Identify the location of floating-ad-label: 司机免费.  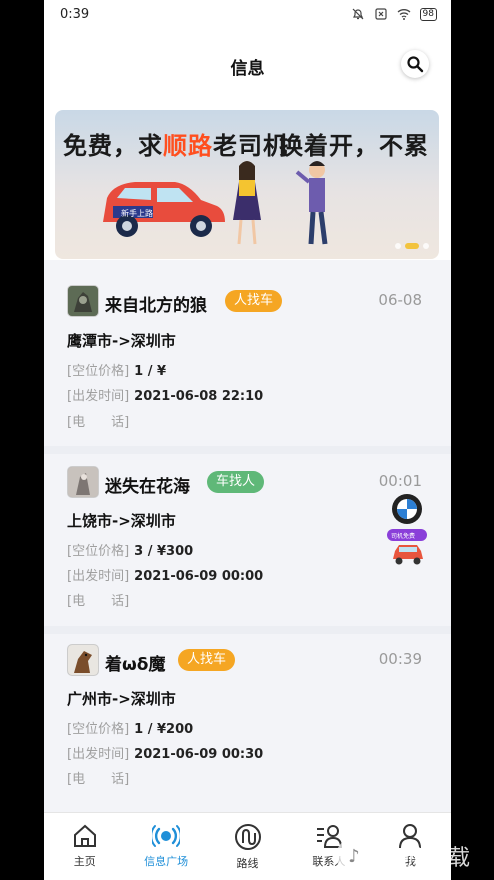
(403, 536).